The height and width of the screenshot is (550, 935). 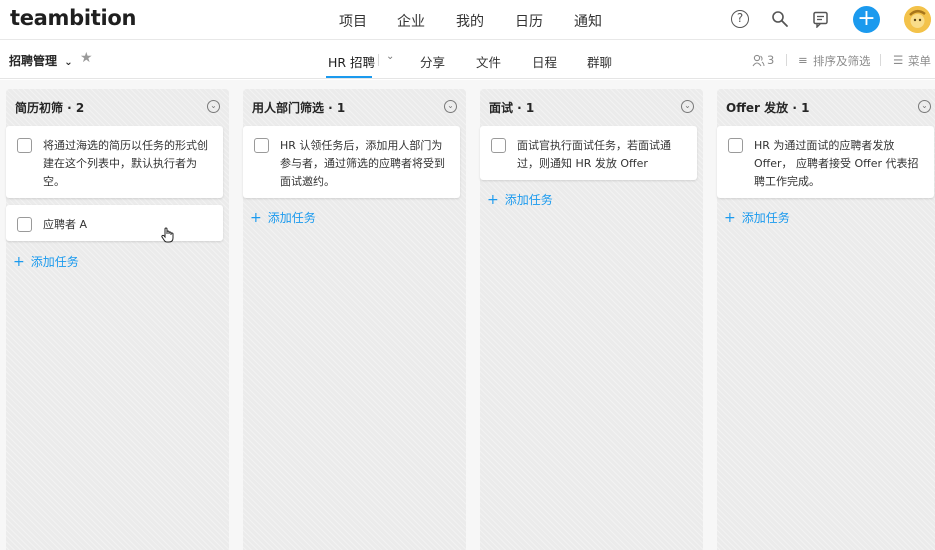 I want to click on task-title: 将通过海选的简历以任务的形式创建在这个列表中，默认执行者为空。, so click(x=125, y=163).